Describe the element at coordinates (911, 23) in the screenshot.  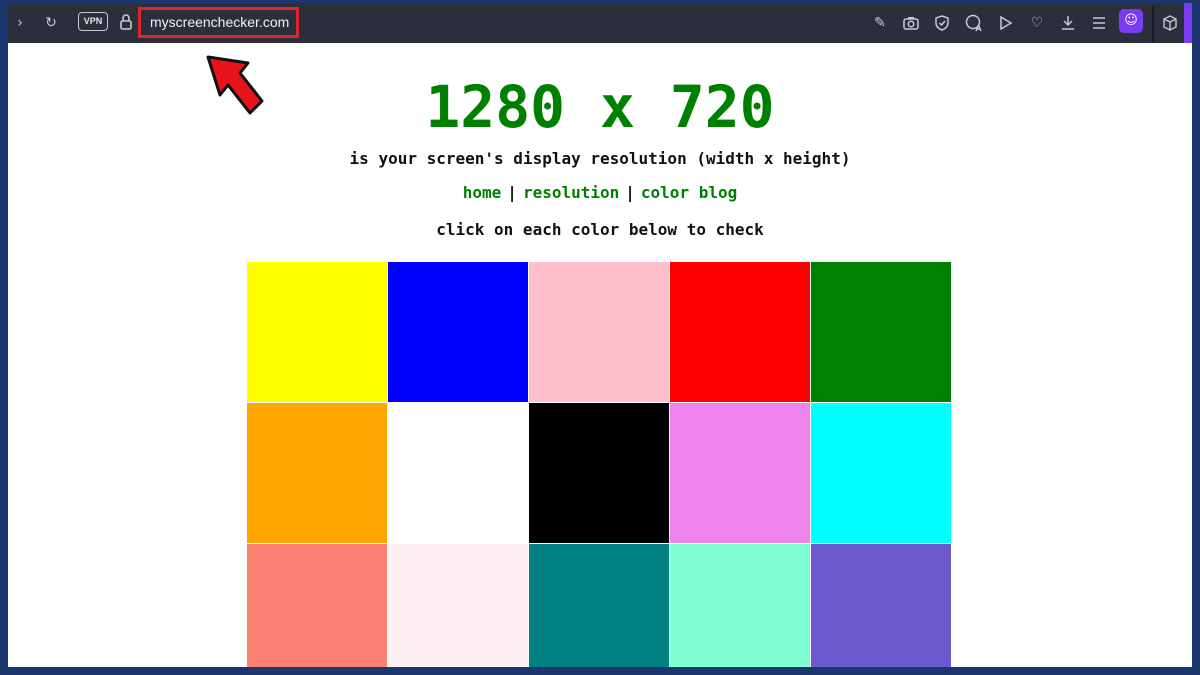
I see `camera-icon` at that location.